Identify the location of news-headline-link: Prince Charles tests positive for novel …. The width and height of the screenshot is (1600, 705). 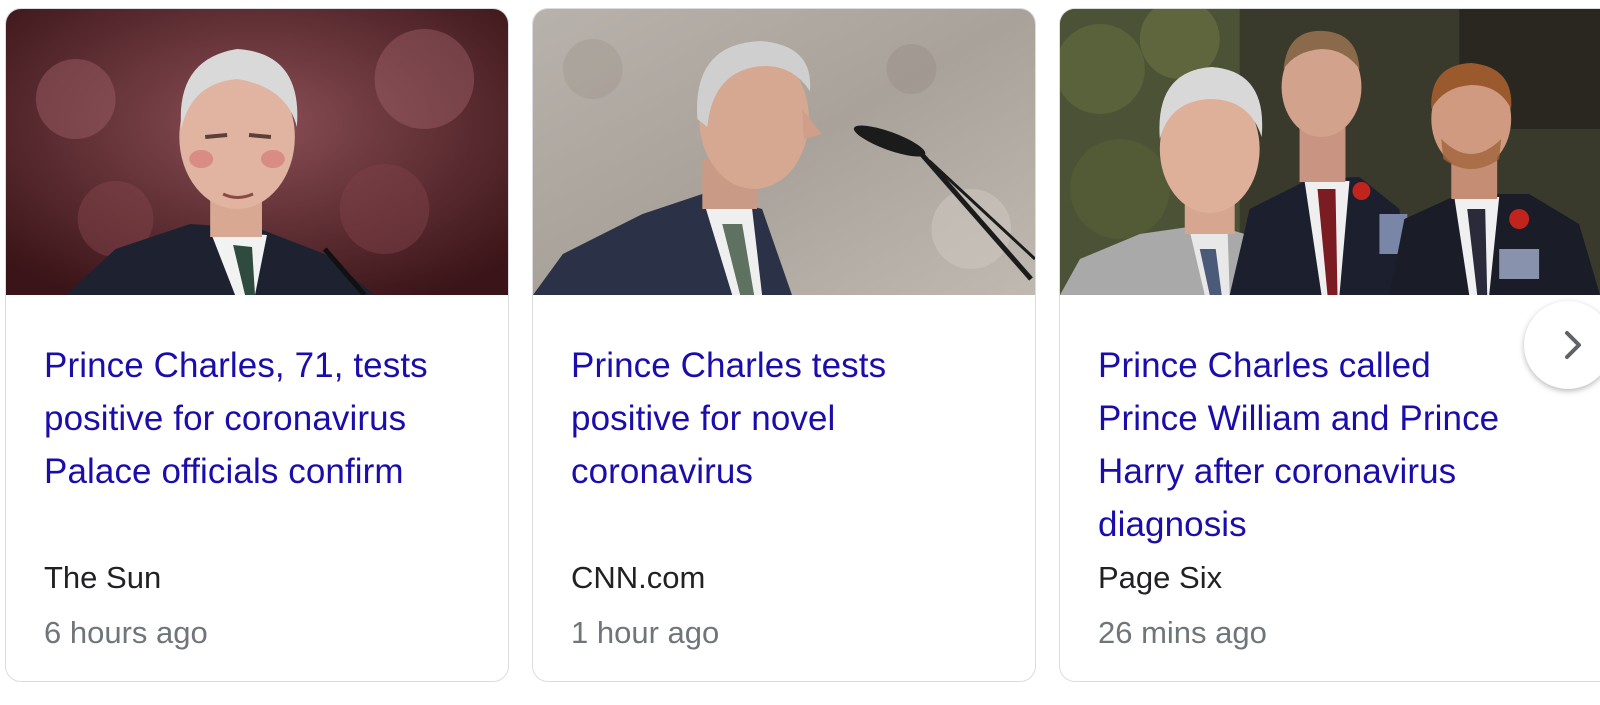
(791, 418).